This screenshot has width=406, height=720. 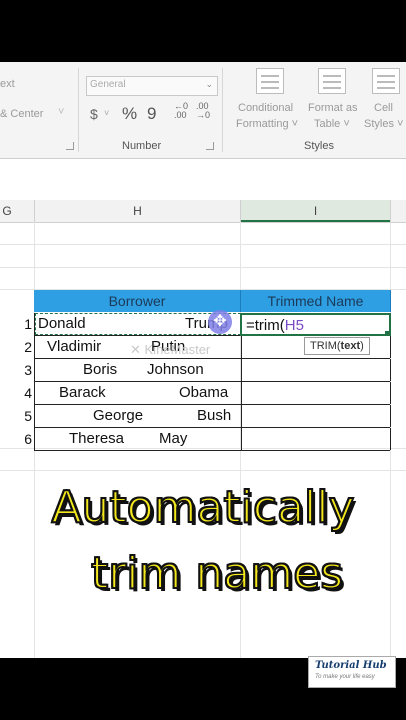 I want to click on borrower-cell: George Bush, so click(x=138, y=416).